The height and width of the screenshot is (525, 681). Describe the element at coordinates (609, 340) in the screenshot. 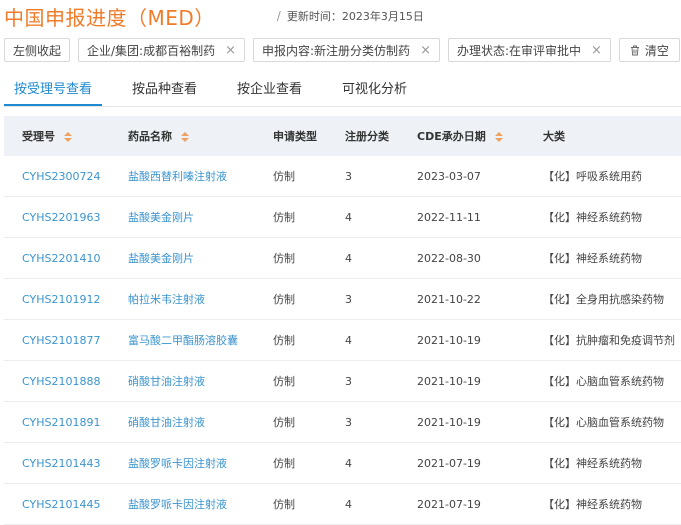

I see `category-cell: 【化】抗肿瘤和免疫调节剂` at that location.